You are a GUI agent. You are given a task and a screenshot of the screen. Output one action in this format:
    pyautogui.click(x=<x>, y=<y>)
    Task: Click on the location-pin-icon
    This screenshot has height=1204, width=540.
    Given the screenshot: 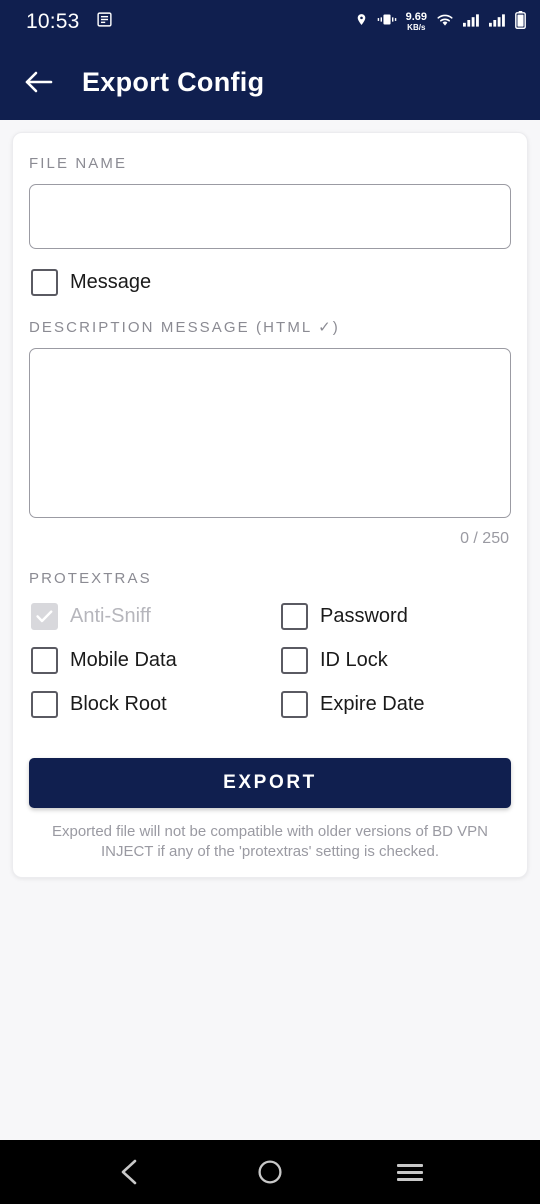 What is the action you would take?
    pyautogui.click(x=361, y=22)
    